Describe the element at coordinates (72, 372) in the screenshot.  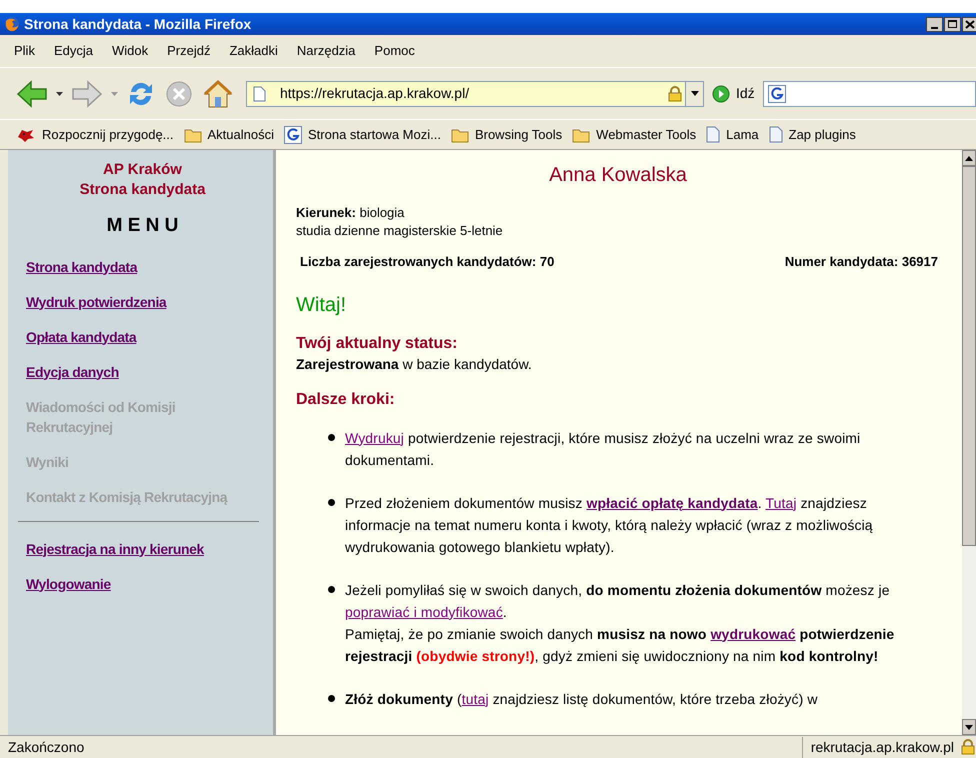
I see `sidebar-link: Edycja danych` at that location.